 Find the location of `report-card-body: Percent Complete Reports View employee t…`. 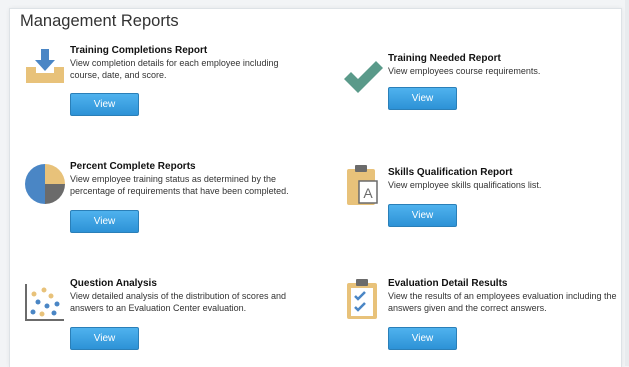

report-card-body: Percent Complete Reports View employee t… is located at coordinates (195, 179).